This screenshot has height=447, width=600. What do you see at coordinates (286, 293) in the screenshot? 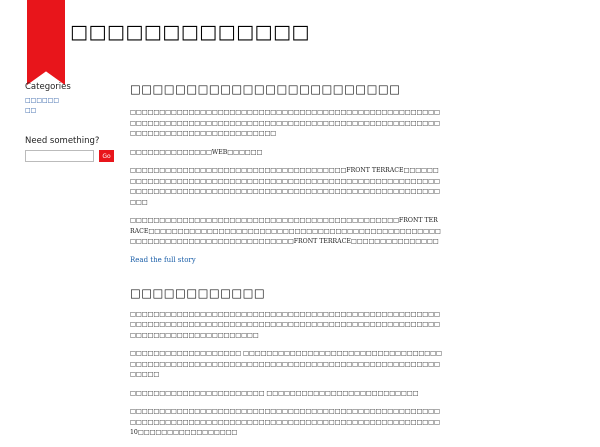
I see `post-title: □□□□□□□□□□□□` at bounding box center [286, 293].